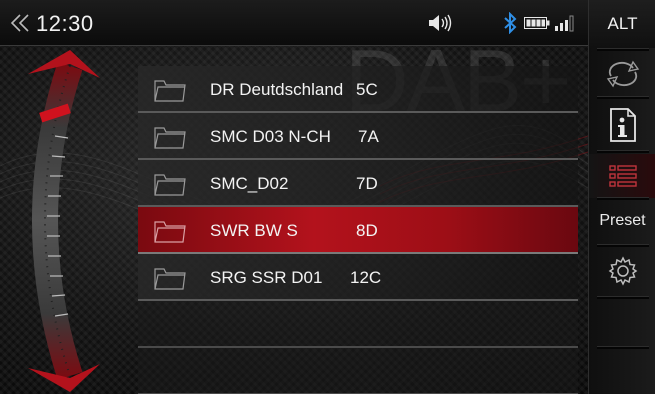 The width and height of the screenshot is (655, 394). I want to click on repeat-icon, so click(622, 74).